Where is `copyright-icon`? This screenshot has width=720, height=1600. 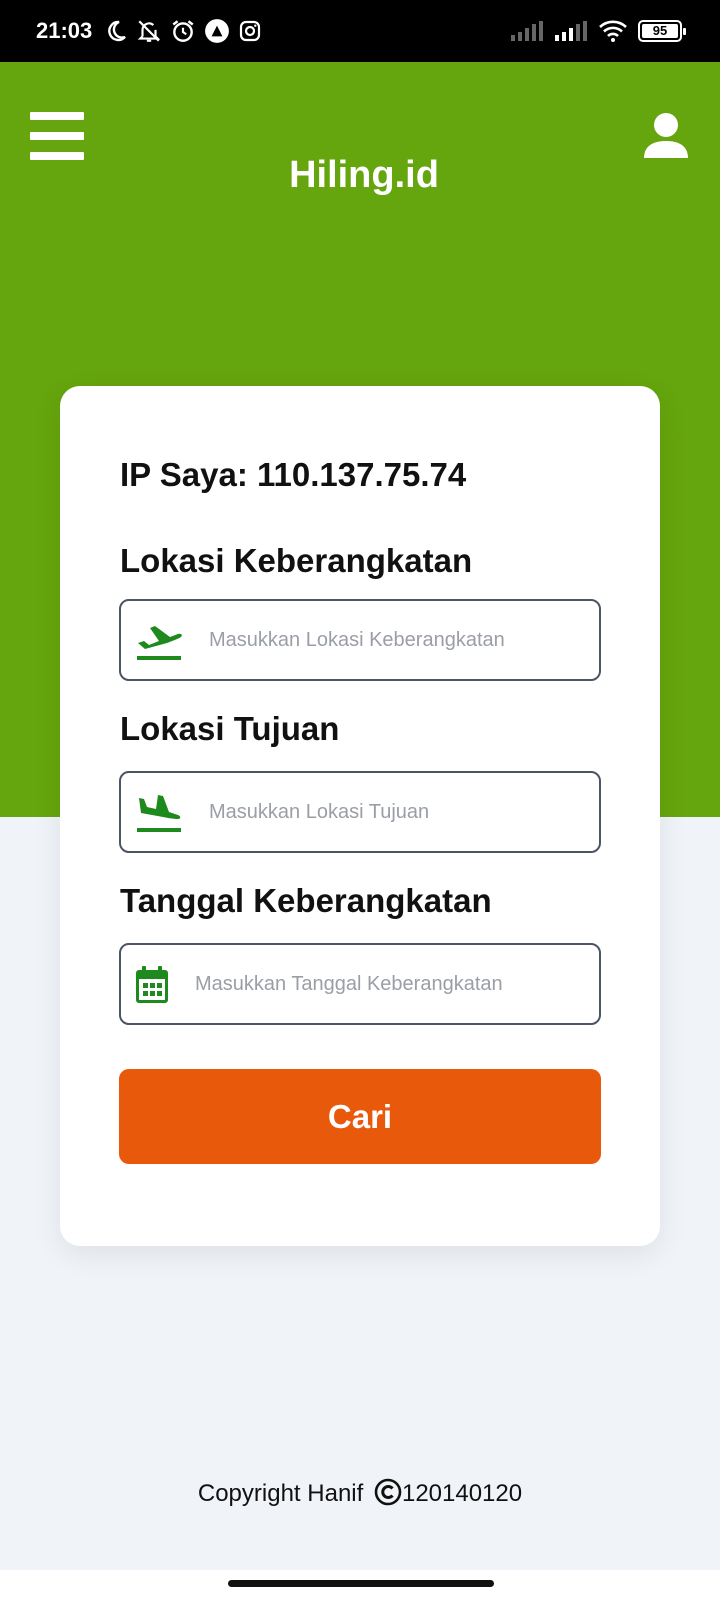 copyright-icon is located at coordinates (388, 1492).